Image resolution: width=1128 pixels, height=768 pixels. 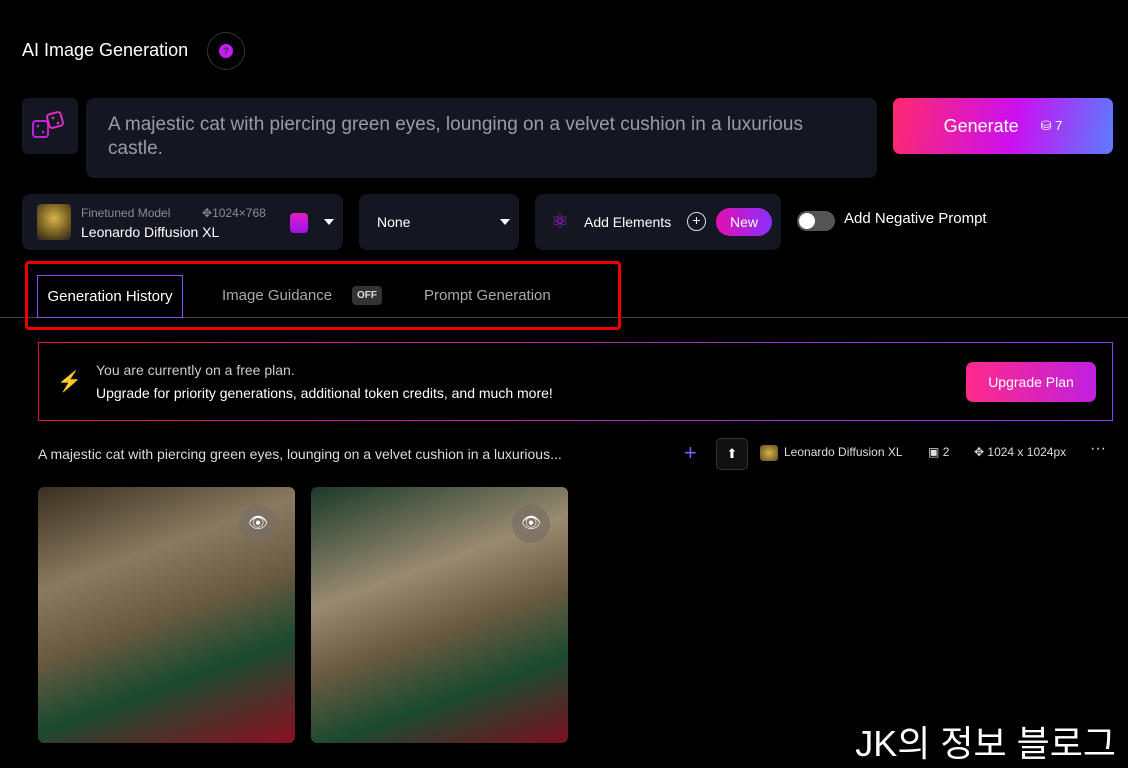 I want to click on image-size: ✥ 1024 x 1024px, so click(x=1020, y=452).